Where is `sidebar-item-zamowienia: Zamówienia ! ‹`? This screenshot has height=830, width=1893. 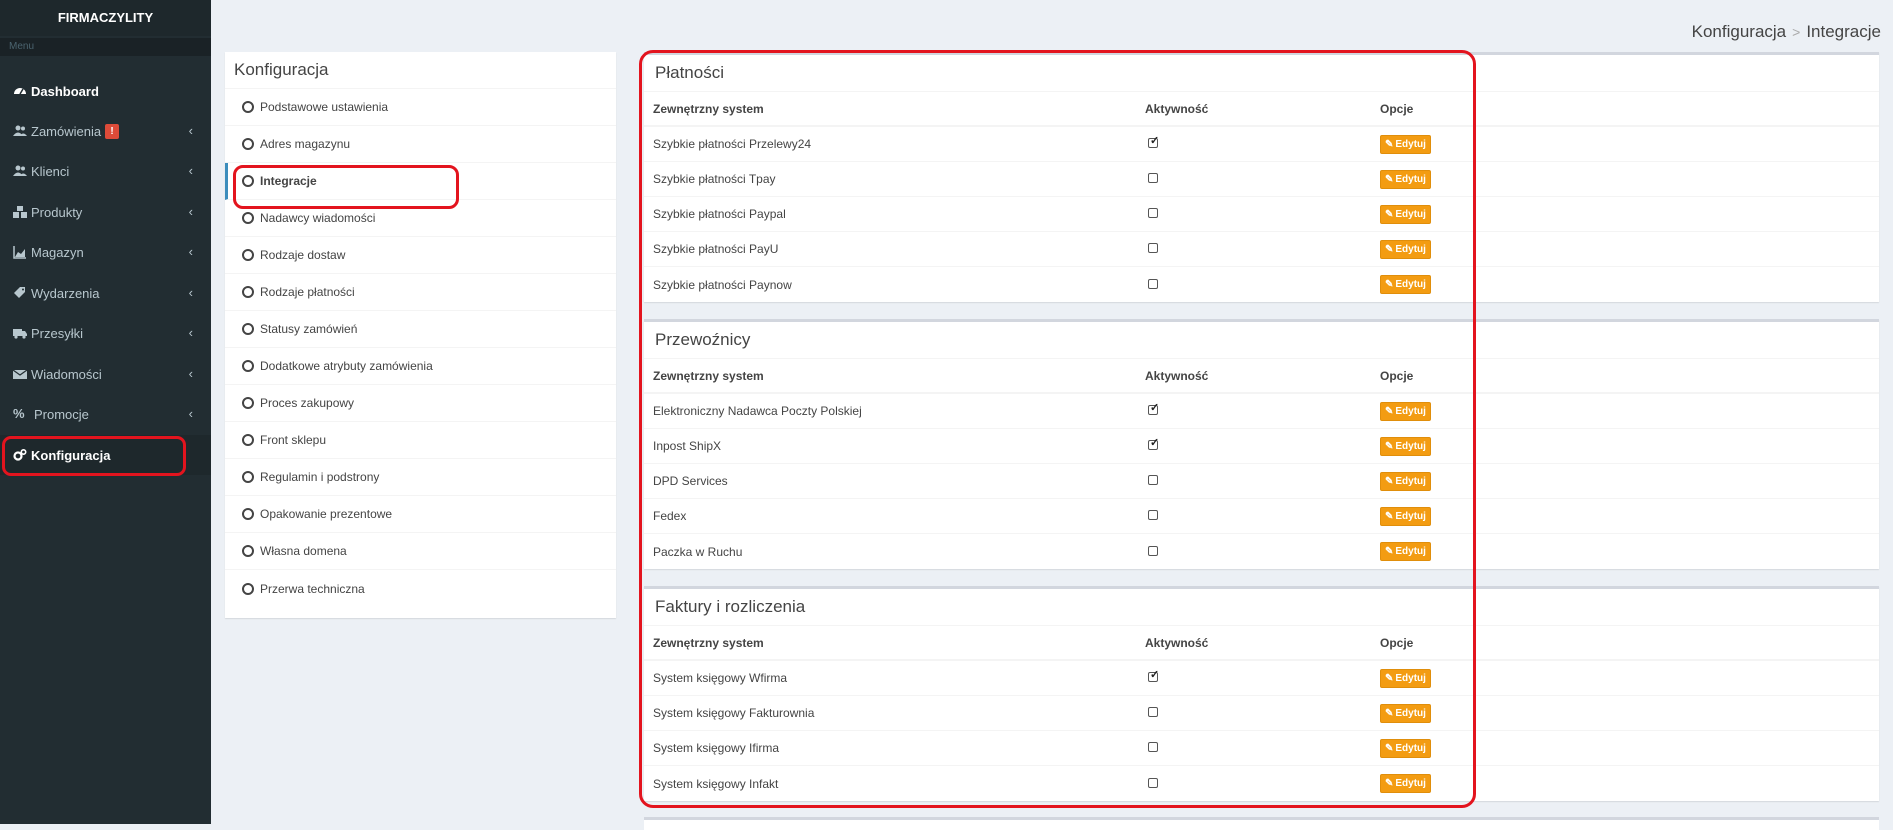 sidebar-item-zamowienia: Zamówienia ! ‹ is located at coordinates (105, 131).